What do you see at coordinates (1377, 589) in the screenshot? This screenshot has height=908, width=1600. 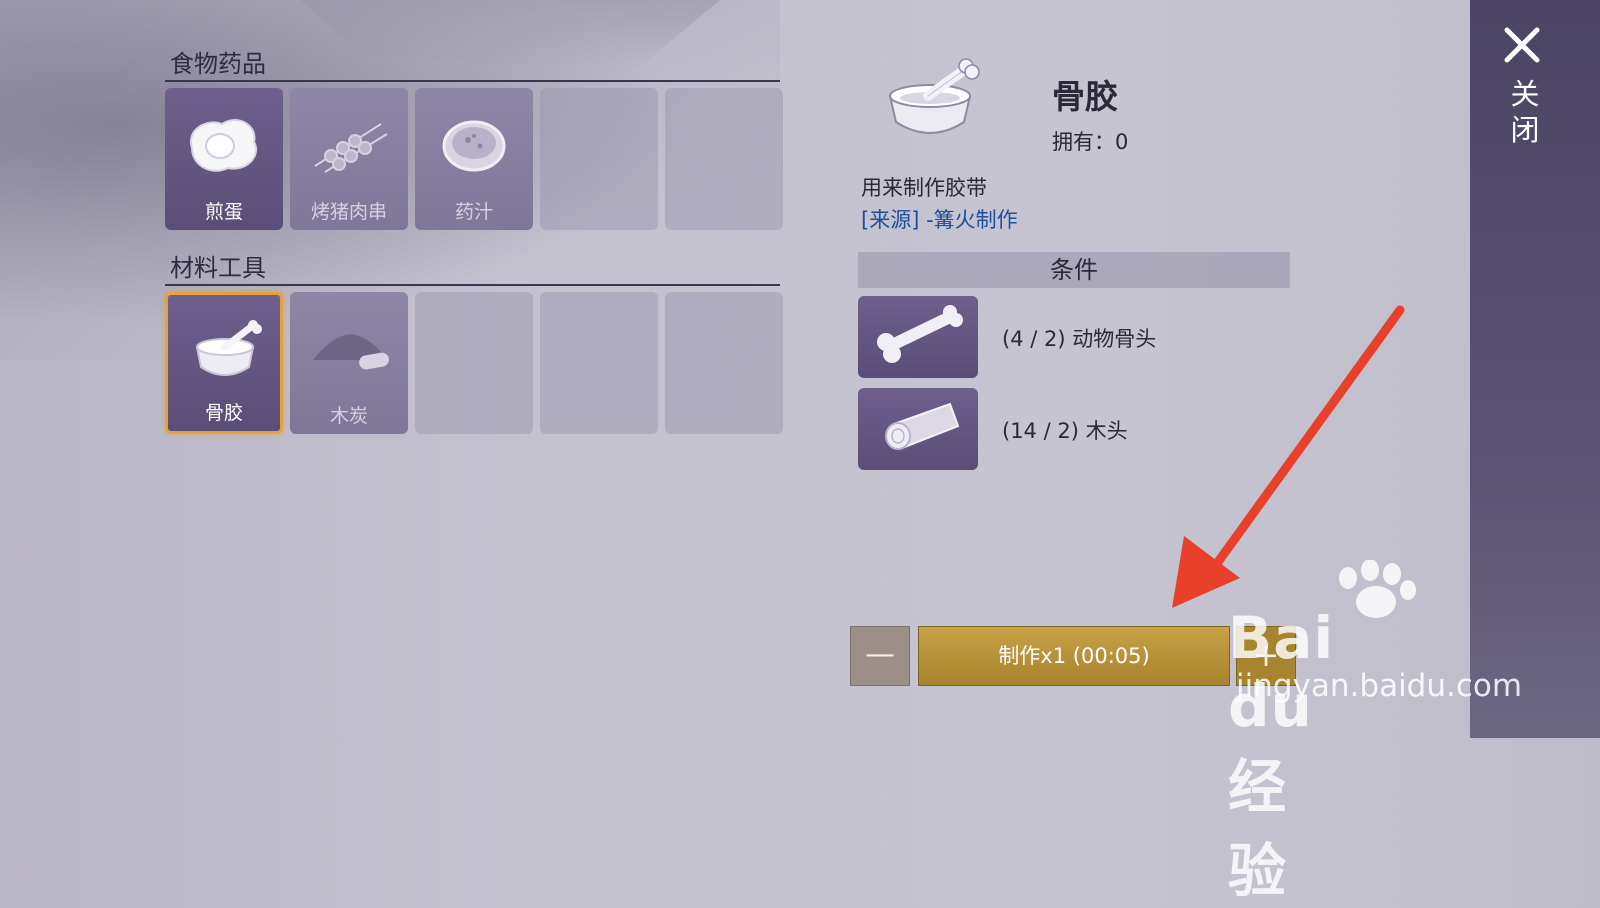 I see `paw-logo-icon` at bounding box center [1377, 589].